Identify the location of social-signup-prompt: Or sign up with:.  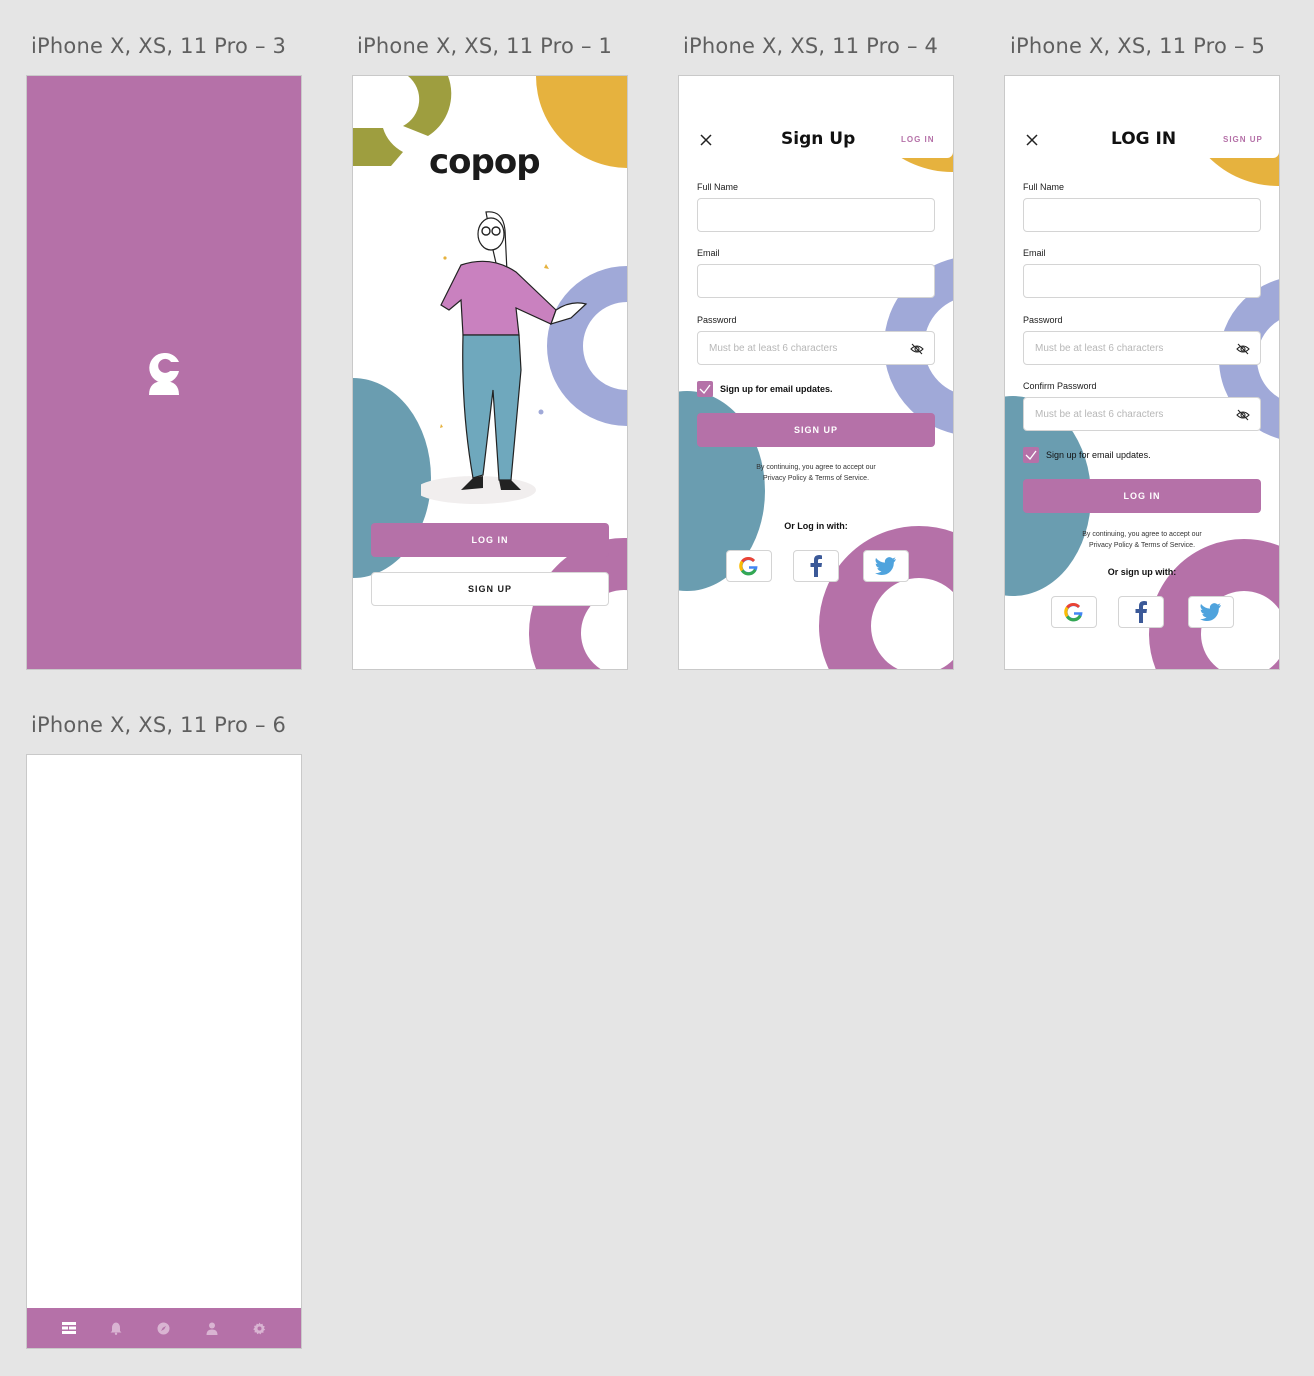
(1142, 572).